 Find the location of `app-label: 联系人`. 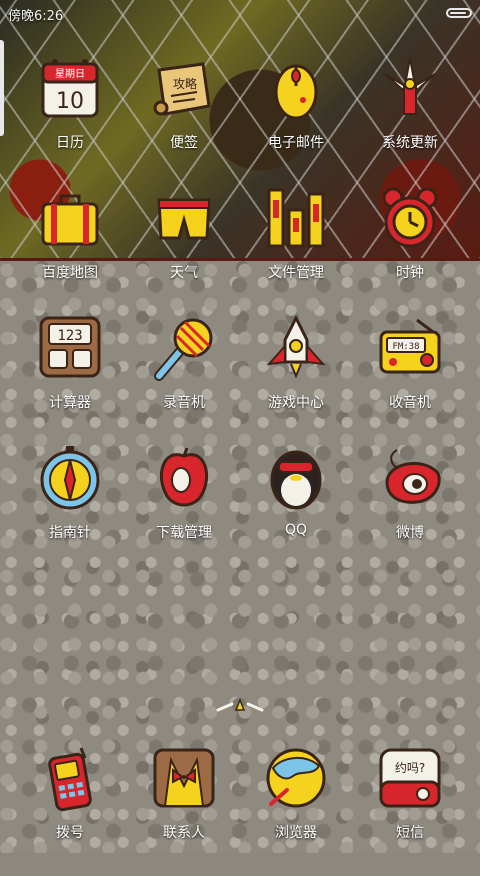

app-label: 联系人 is located at coordinates (184, 833).